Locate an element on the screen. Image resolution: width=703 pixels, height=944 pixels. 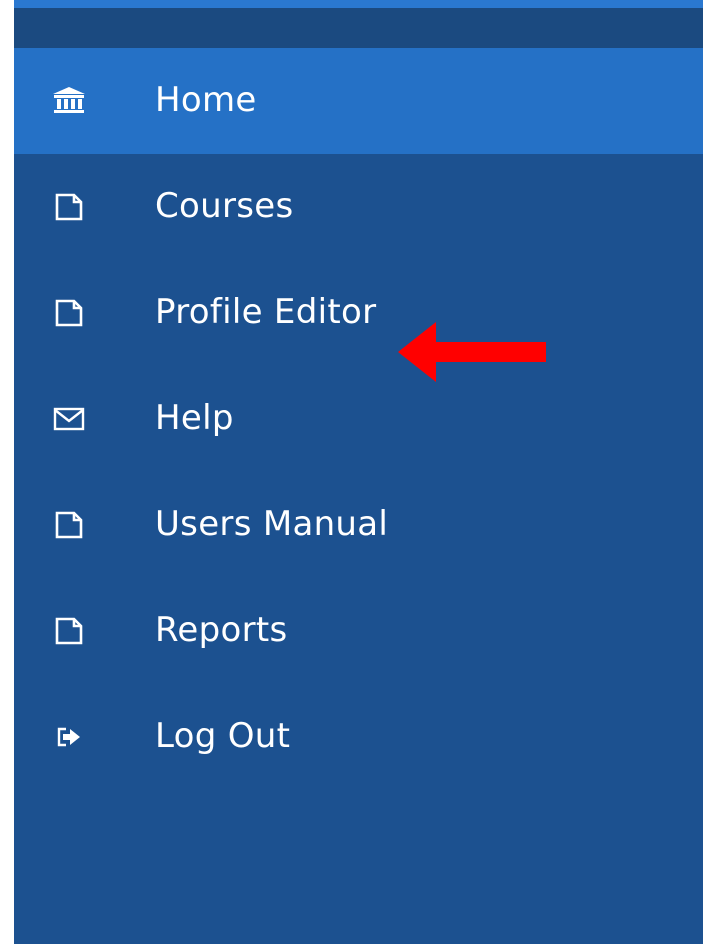
logout-icon is located at coordinates (69, 737).